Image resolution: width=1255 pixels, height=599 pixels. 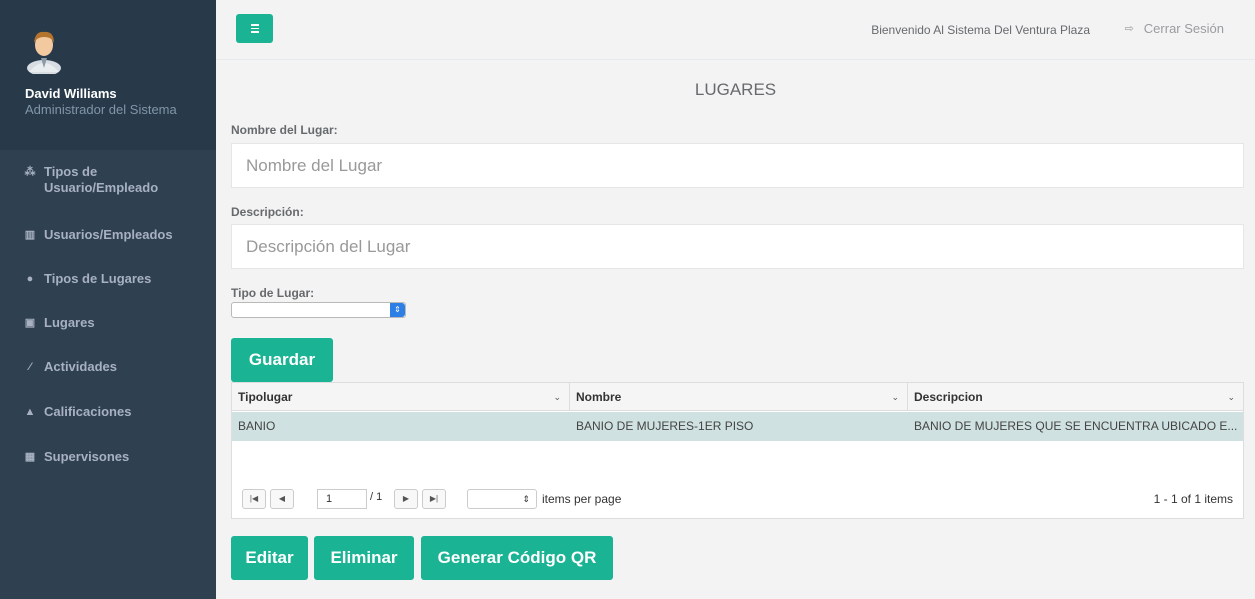 I want to click on save-button: Guardar, so click(x=282, y=360).